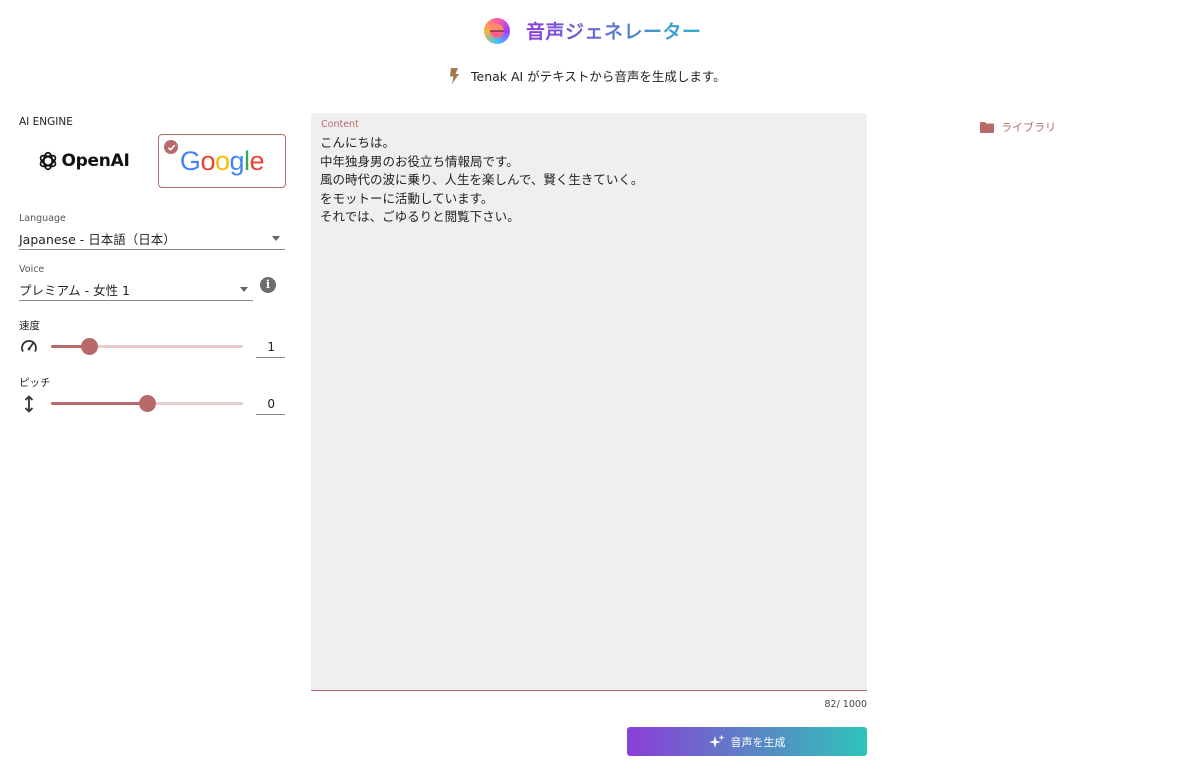  I want to click on sparkle-icon, so click(716, 741).